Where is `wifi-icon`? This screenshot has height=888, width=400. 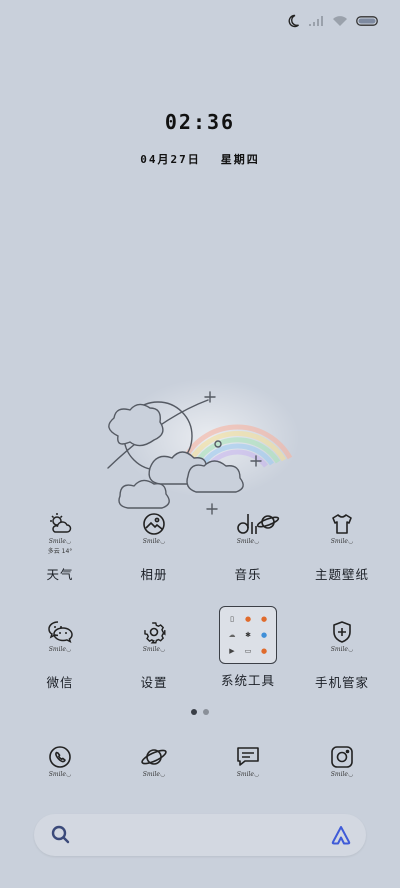
wifi-icon is located at coordinates (340, 21).